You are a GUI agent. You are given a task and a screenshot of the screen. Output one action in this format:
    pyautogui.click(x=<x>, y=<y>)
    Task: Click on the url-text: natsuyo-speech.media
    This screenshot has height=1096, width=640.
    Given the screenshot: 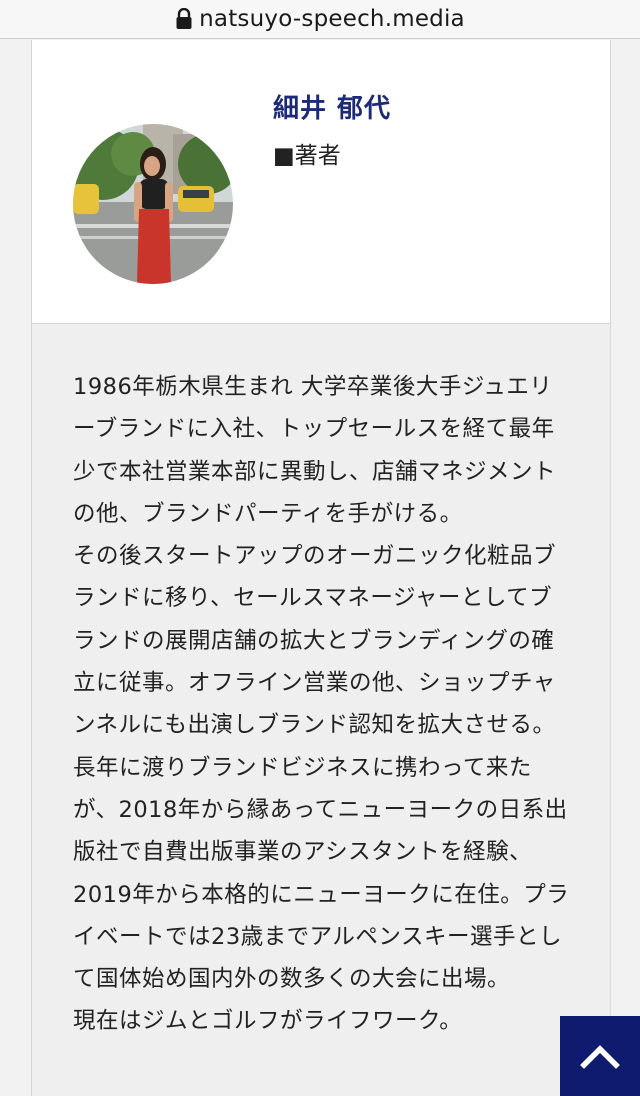 What is the action you would take?
    pyautogui.click(x=332, y=19)
    